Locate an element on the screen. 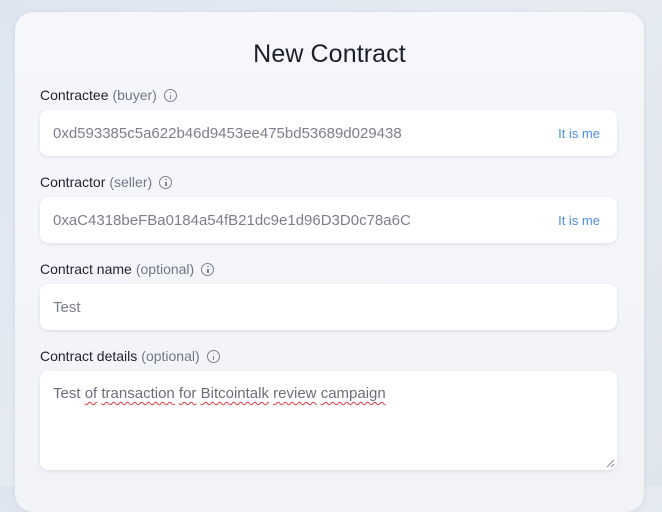 The width and height of the screenshot is (662, 512). contract-name-label-text: Contract name is located at coordinates (86, 269).